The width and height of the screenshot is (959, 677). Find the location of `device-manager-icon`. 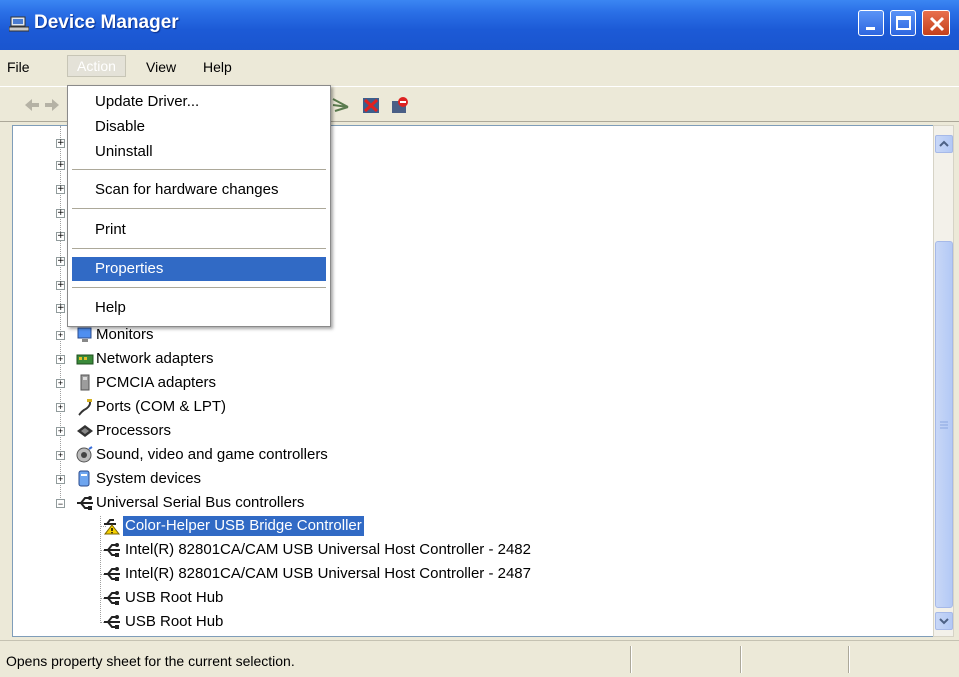

device-manager-icon is located at coordinates (19, 24).